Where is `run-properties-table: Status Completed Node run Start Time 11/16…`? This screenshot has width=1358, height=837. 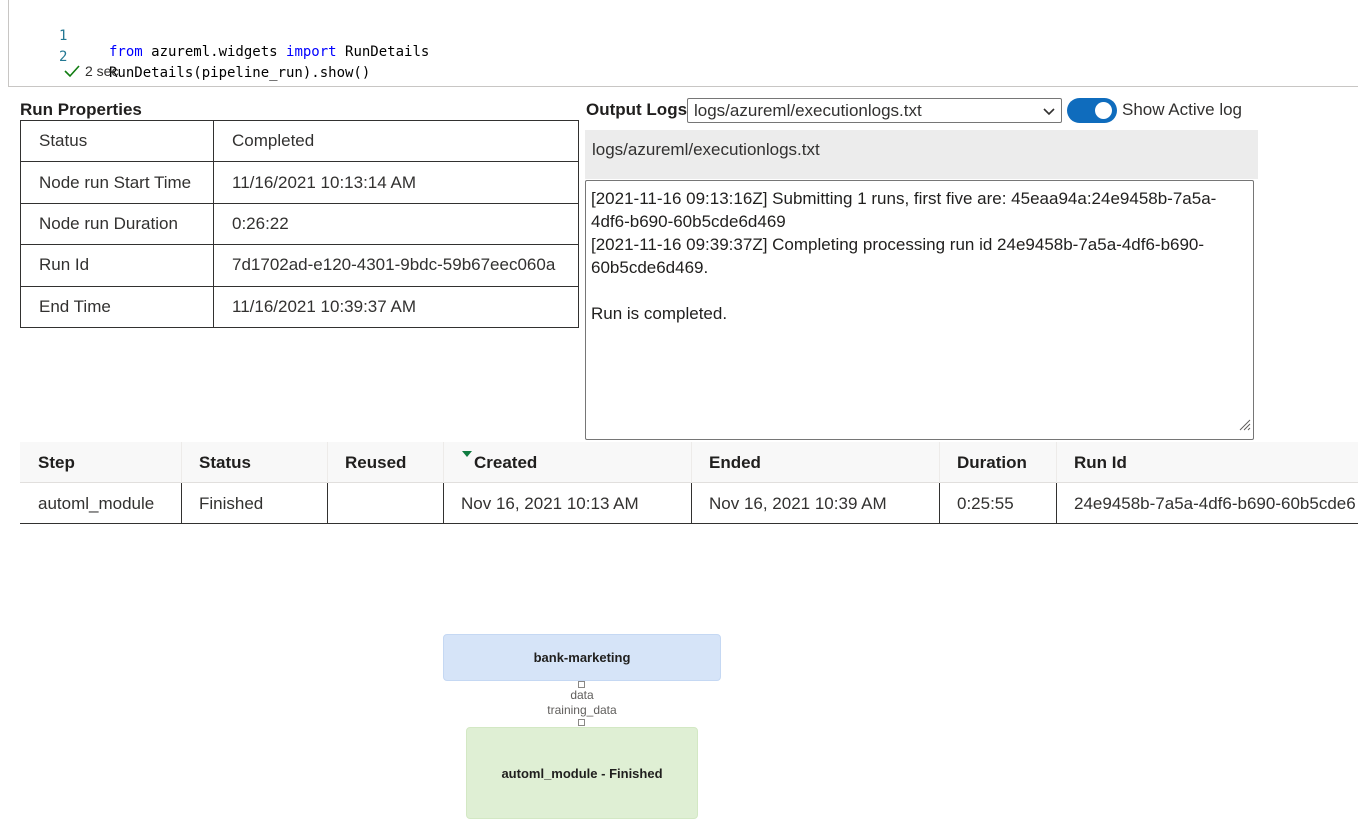
run-properties-table: Status Completed Node run Start Time 11/16… is located at coordinates (299, 223).